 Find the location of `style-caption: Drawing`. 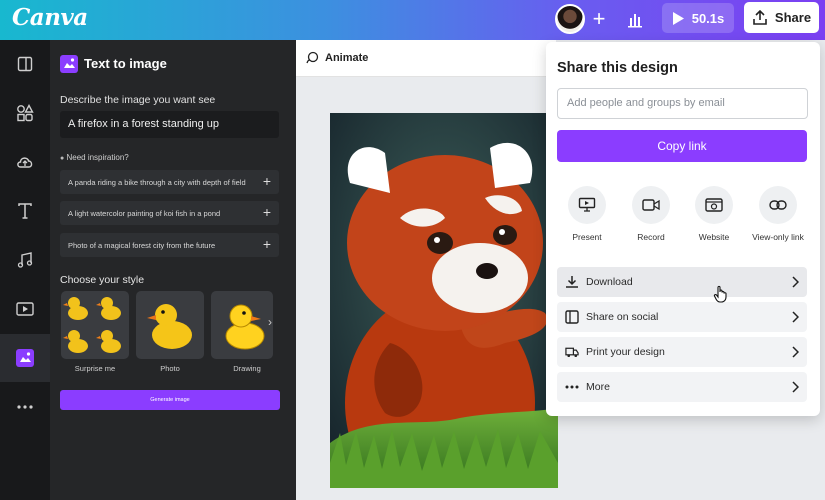

style-caption: Drawing is located at coordinates (247, 368).